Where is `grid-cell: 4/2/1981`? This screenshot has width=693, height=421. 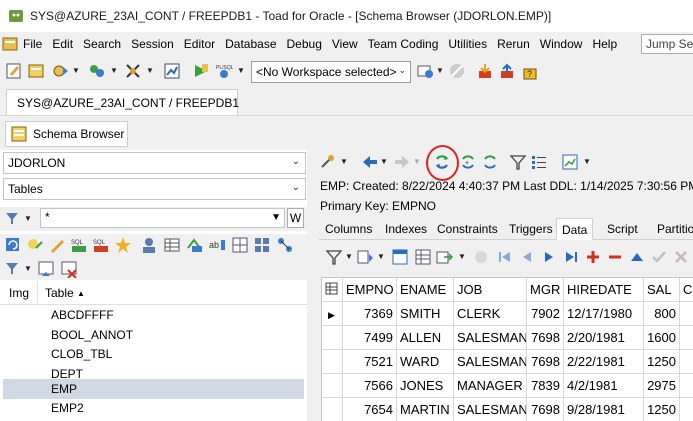
grid-cell: 4/2/1981 is located at coordinates (604, 386).